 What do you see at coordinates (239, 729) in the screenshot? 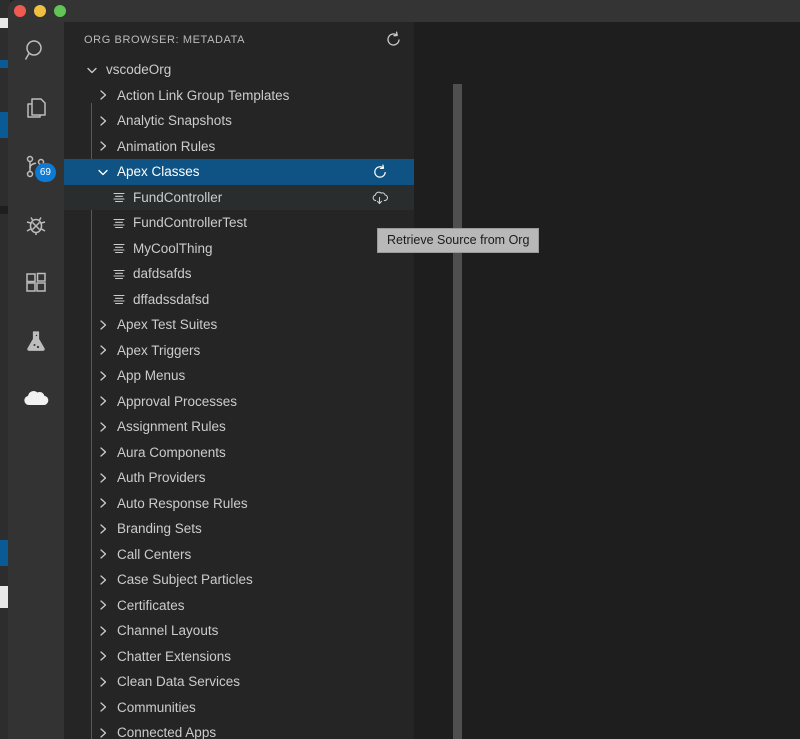
I see `tree-row: Connected Apps` at bounding box center [239, 729].